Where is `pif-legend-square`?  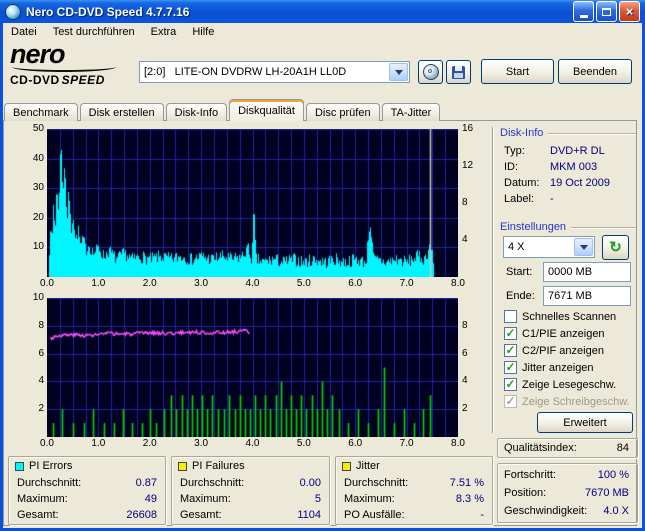
pif-legend-square is located at coordinates (182, 466).